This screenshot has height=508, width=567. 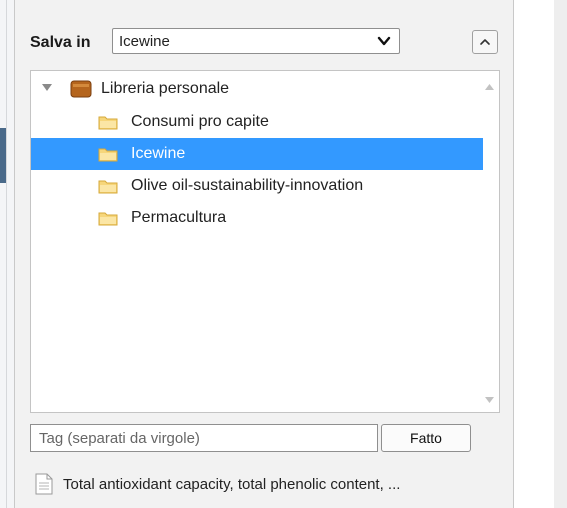 I want to click on tree-row-collection: Olive oil-sustainability-innovation, so click(x=257, y=186).